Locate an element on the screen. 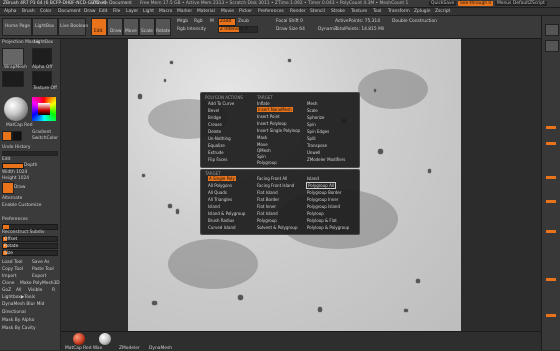 Image resolution: width=560 pixels, height=351 pixels. import-button: Import is located at coordinates (9, 276).